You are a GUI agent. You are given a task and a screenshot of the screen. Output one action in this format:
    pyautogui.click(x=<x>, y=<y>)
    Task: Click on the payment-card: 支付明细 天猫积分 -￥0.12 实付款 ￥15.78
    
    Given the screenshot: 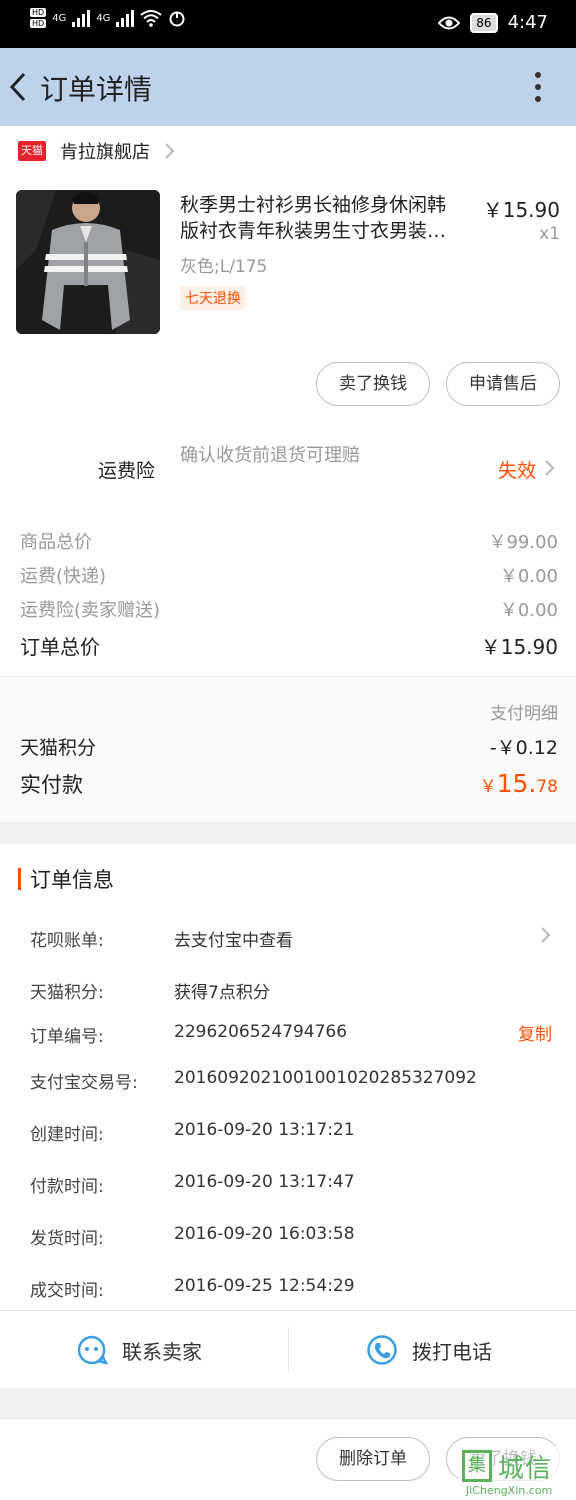 What is the action you would take?
    pyautogui.click(x=288, y=749)
    